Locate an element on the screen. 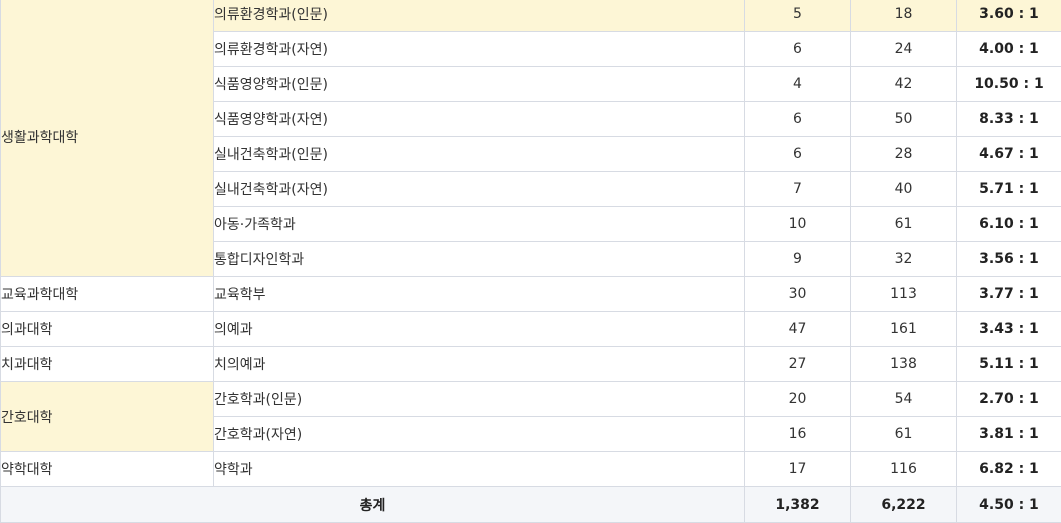 This screenshot has width=1061, height=523. quota-cell: 30 is located at coordinates (797, 294).